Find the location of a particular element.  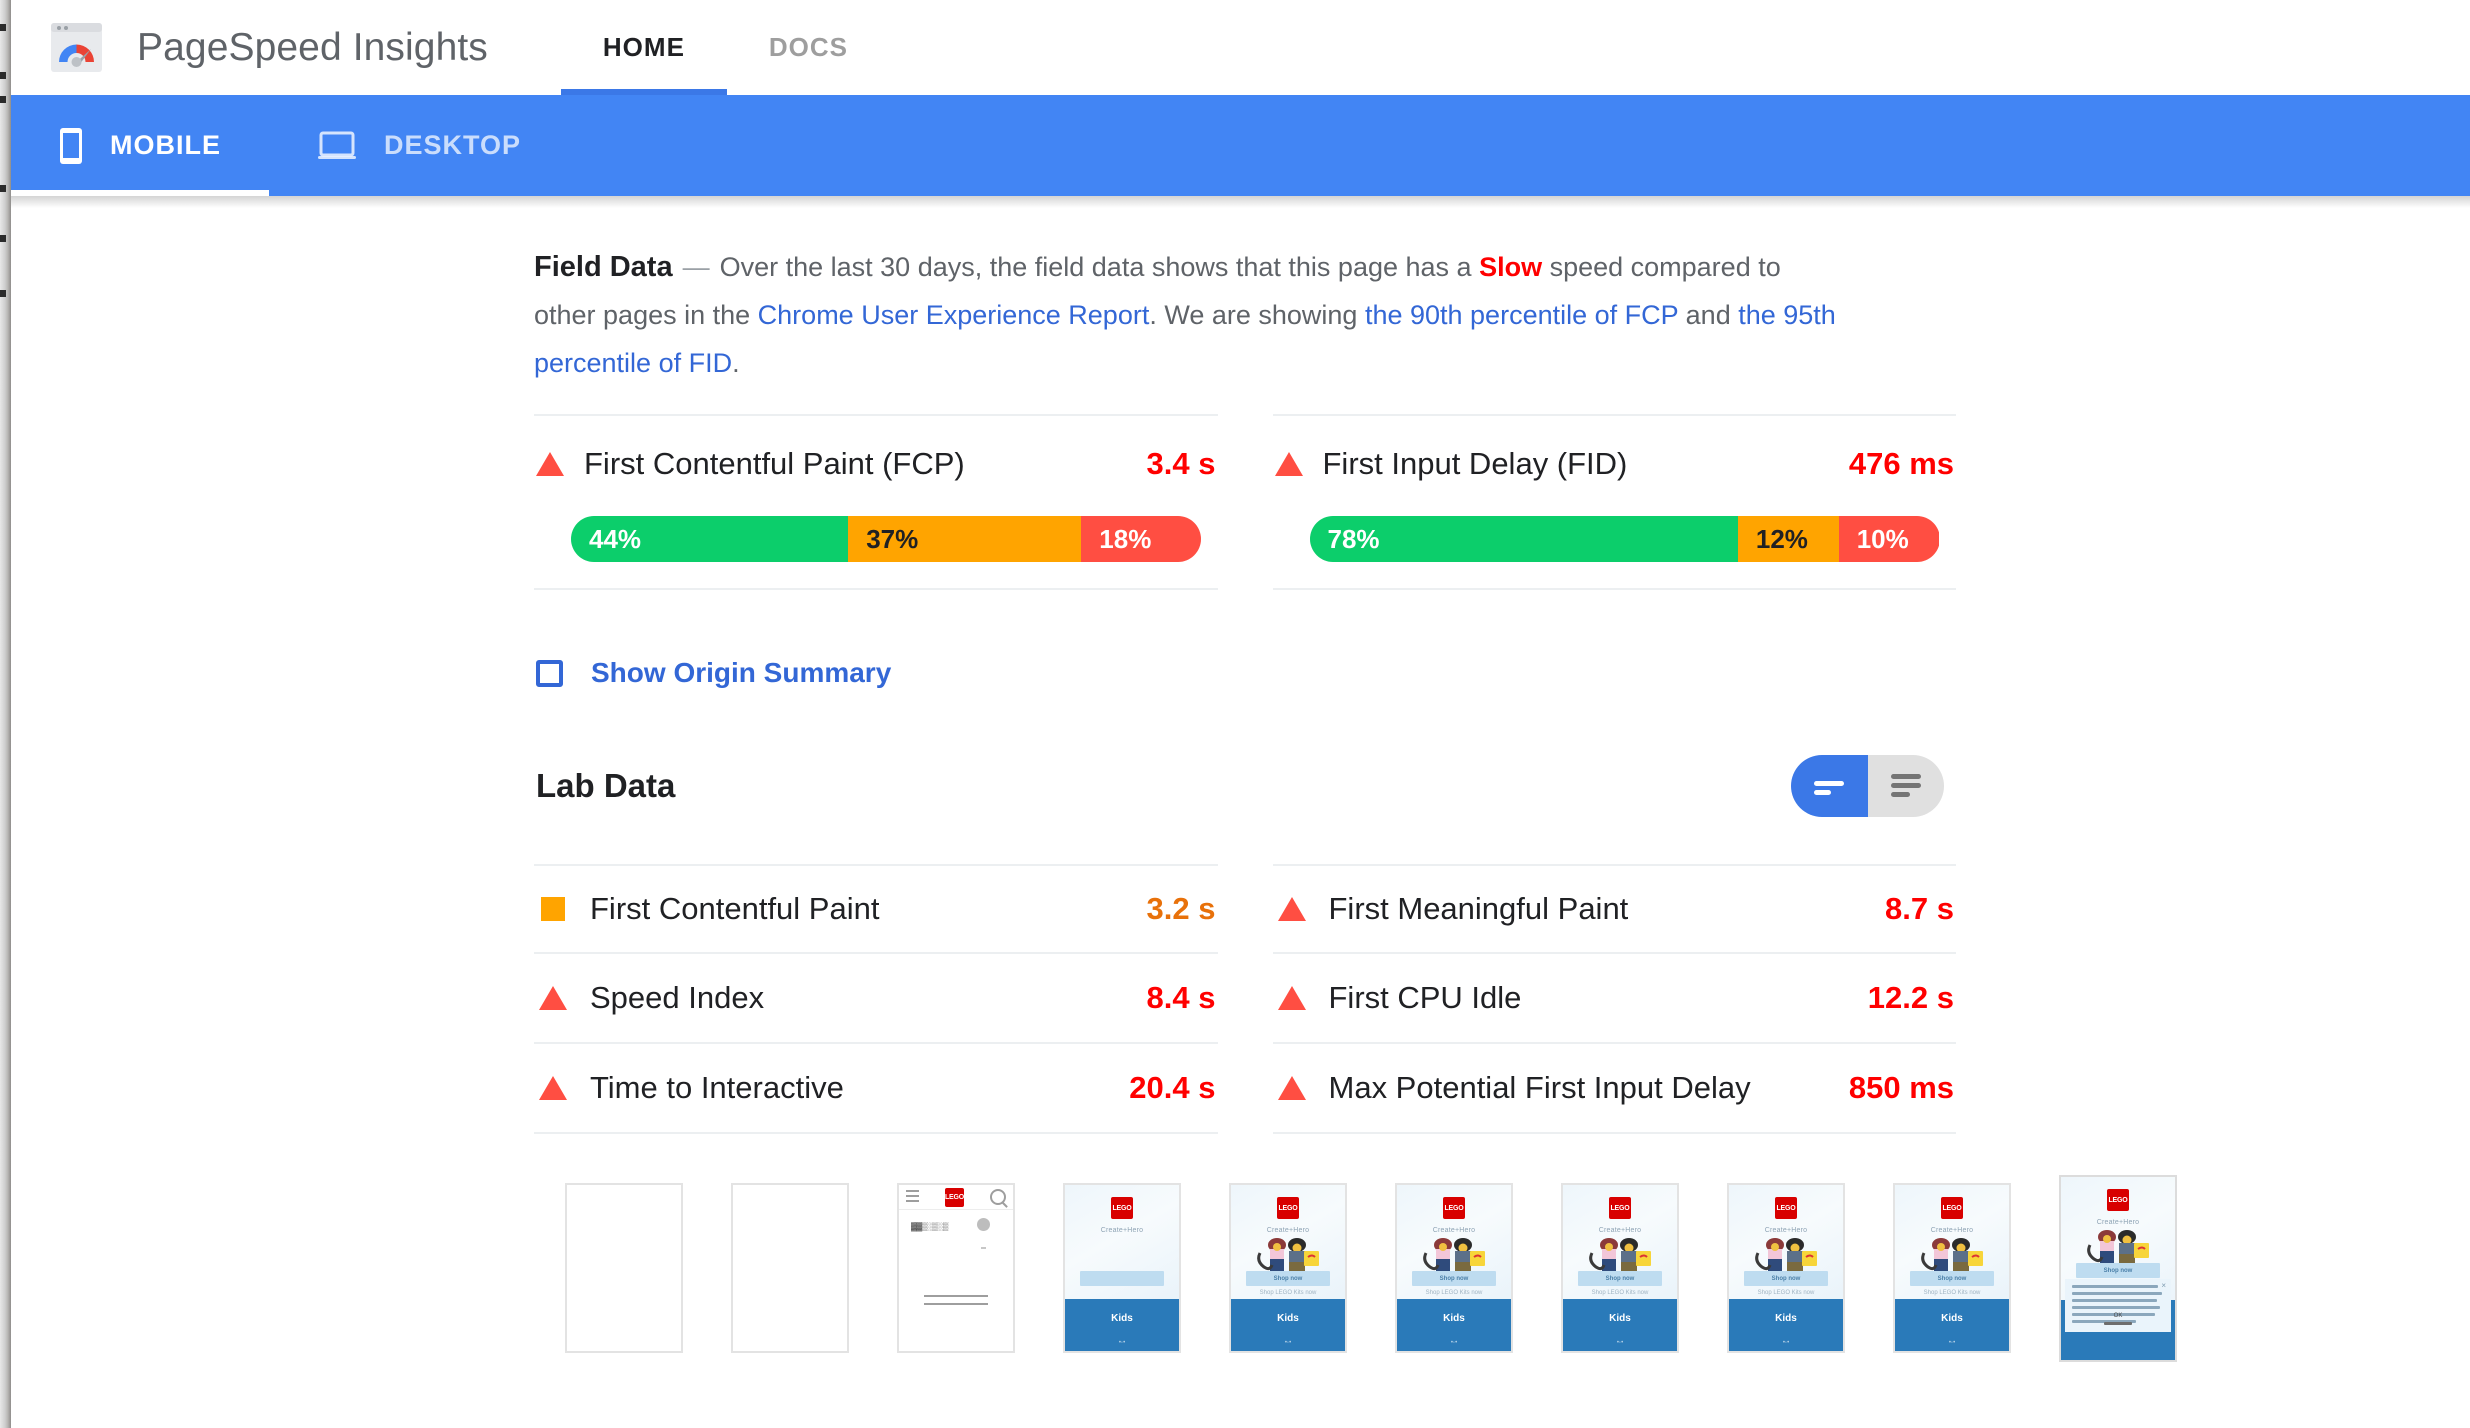

hamburger-menu-icon is located at coordinates (912, 1197).